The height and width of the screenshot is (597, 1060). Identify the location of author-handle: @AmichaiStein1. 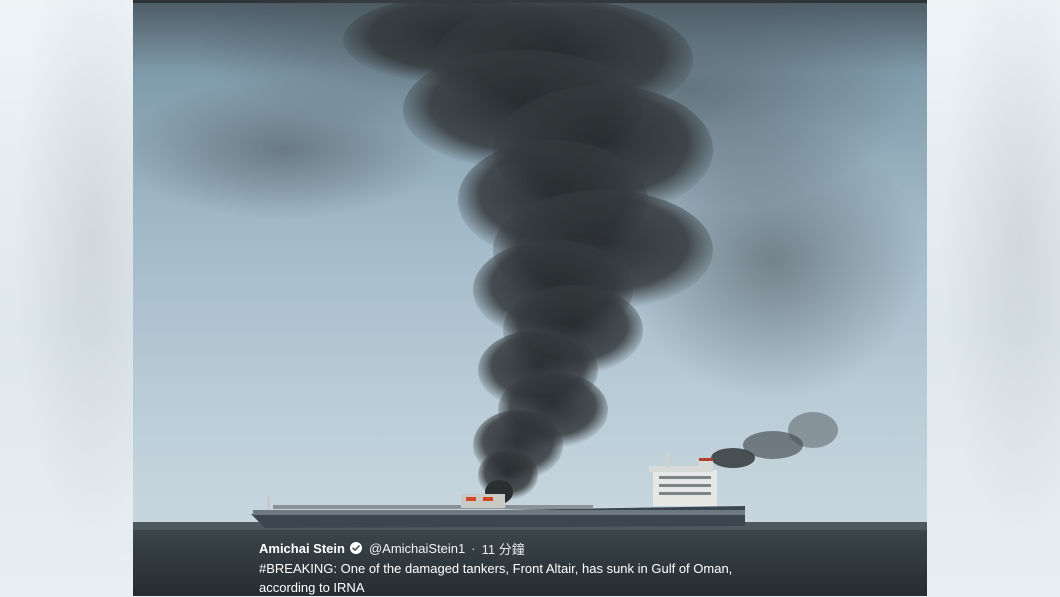
(417, 548).